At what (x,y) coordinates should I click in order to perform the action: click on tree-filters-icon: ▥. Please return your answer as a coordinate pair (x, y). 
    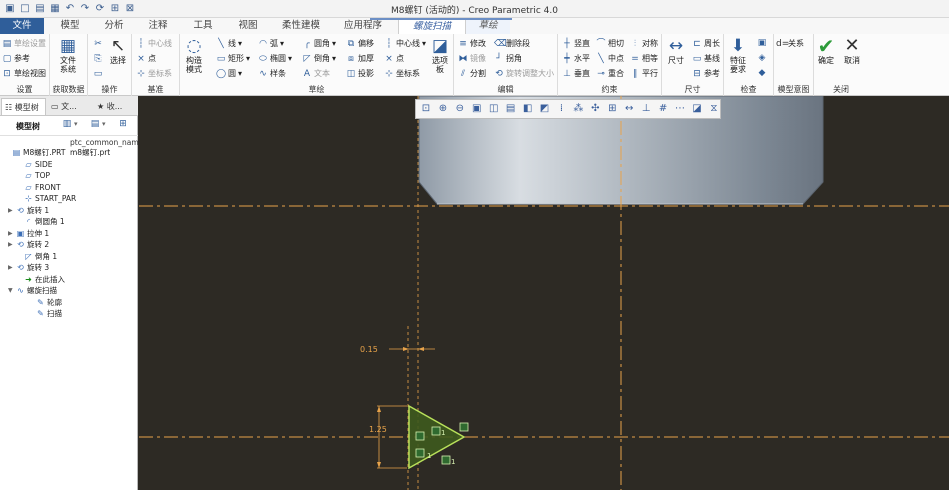
    Looking at the image, I should click on (67, 124).